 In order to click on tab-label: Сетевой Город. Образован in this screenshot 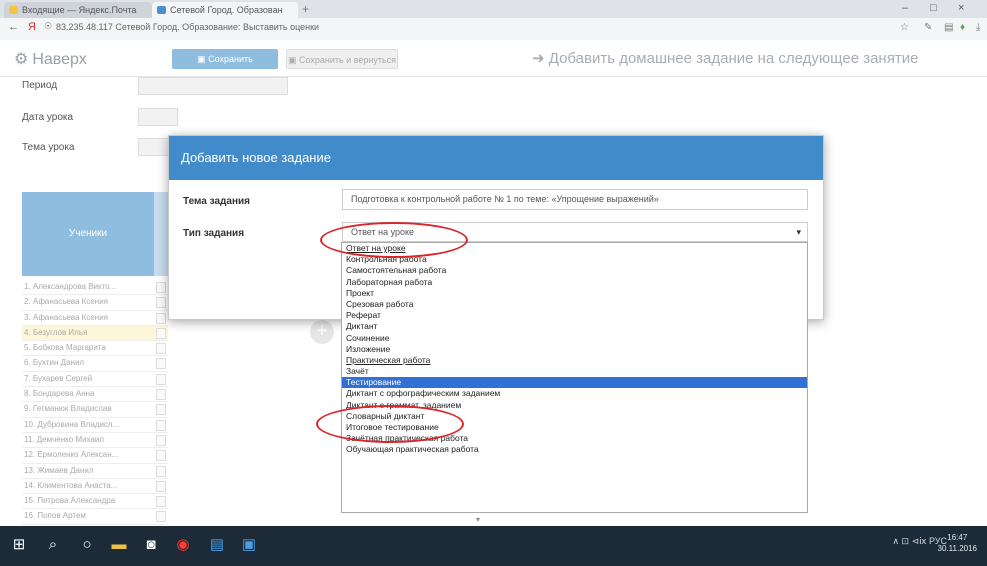, I will do `click(226, 10)`.